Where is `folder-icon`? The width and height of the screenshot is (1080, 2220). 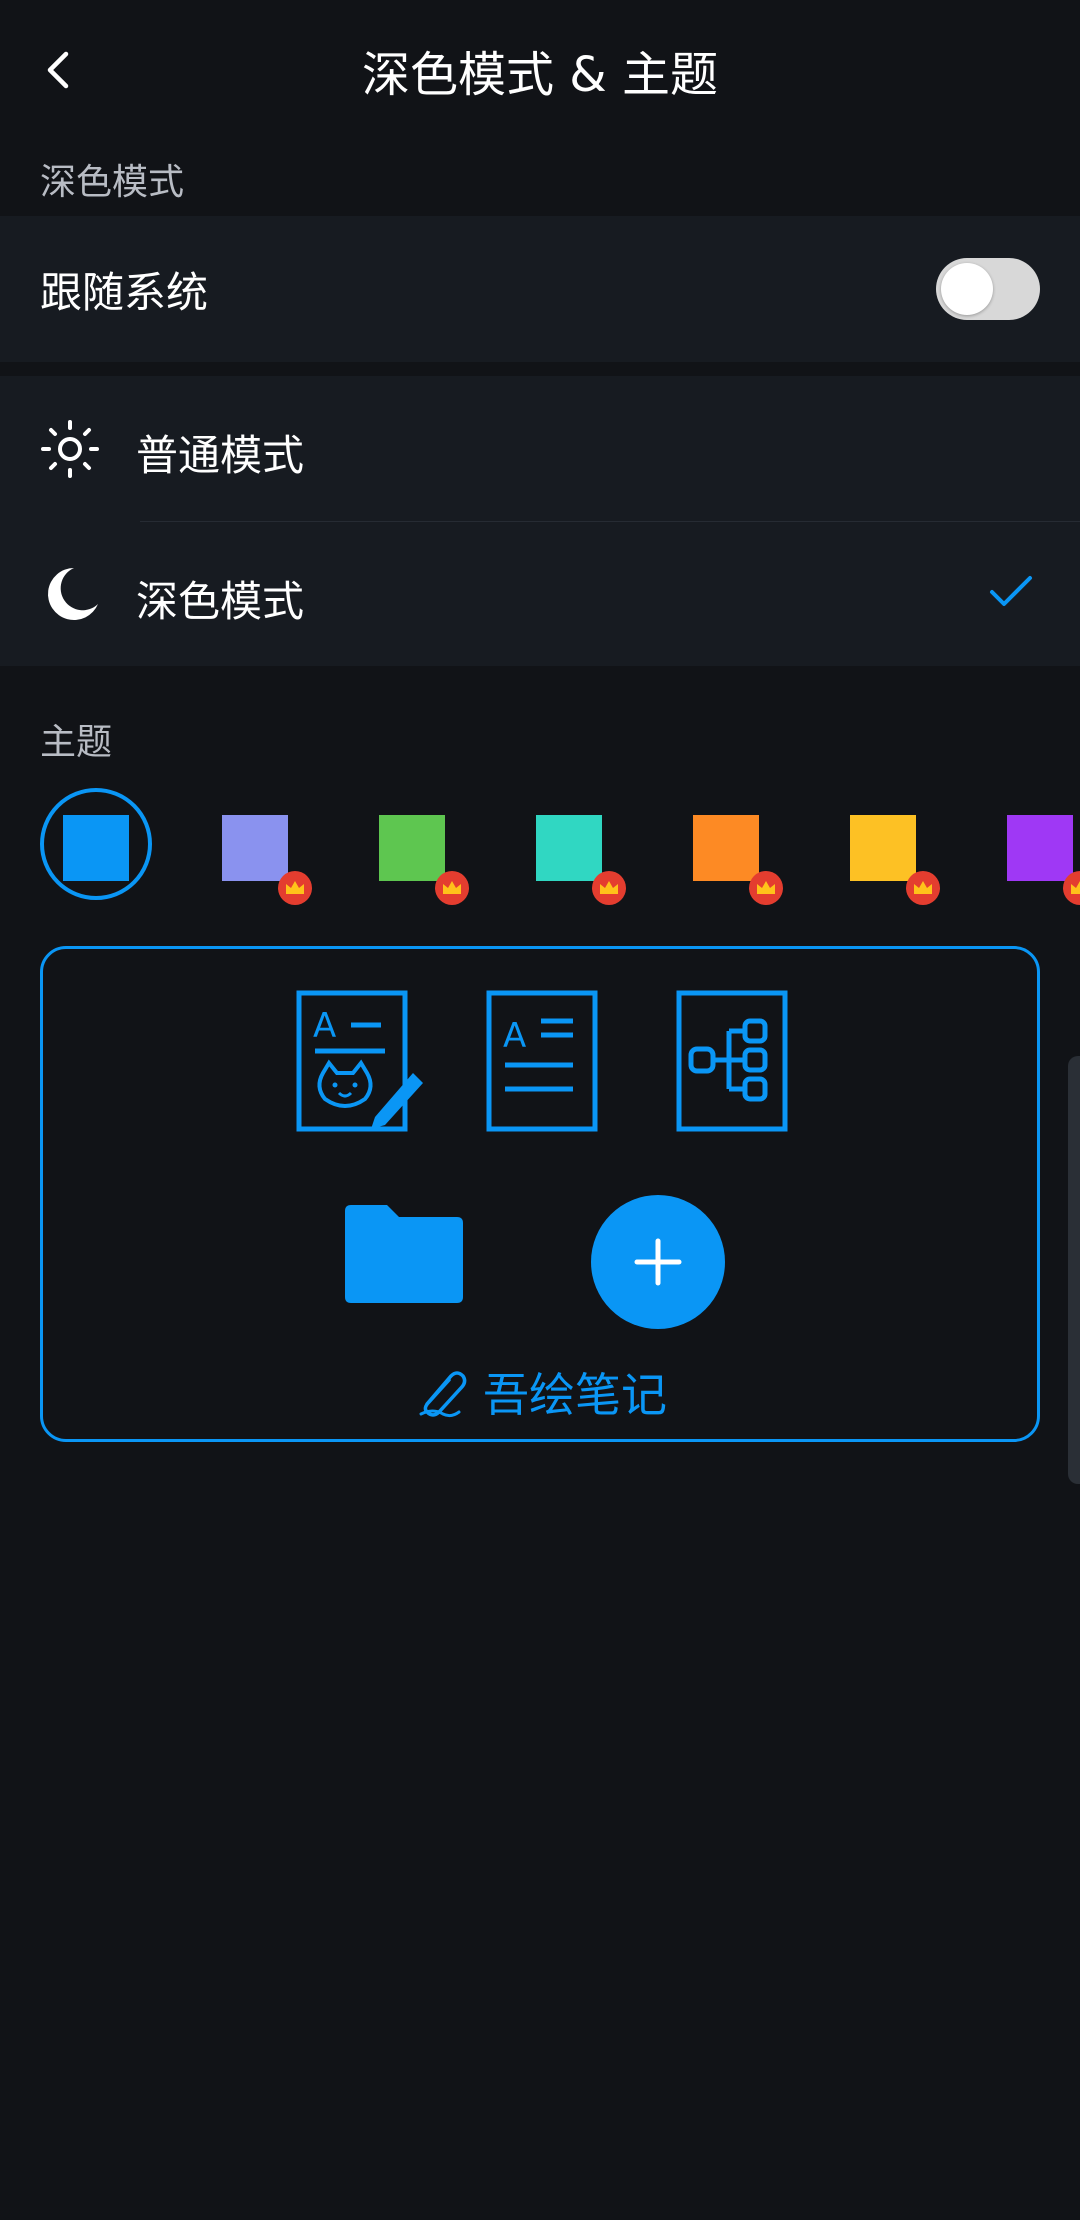
folder-icon is located at coordinates (404, 1255).